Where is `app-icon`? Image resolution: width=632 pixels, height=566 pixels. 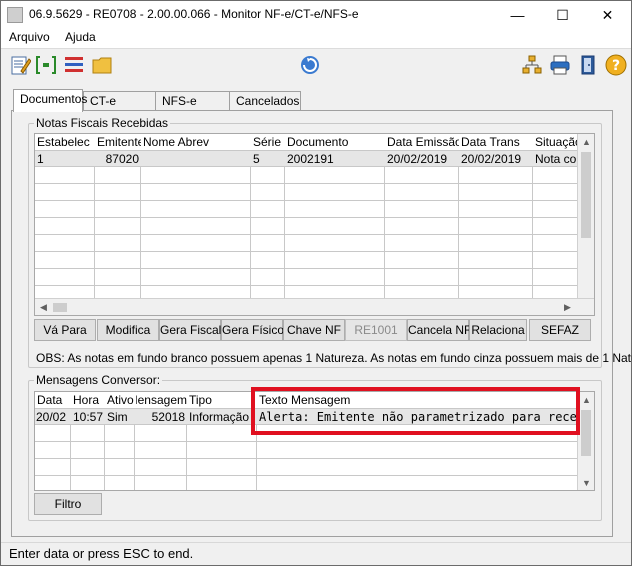
app-icon is located at coordinates (15, 15).